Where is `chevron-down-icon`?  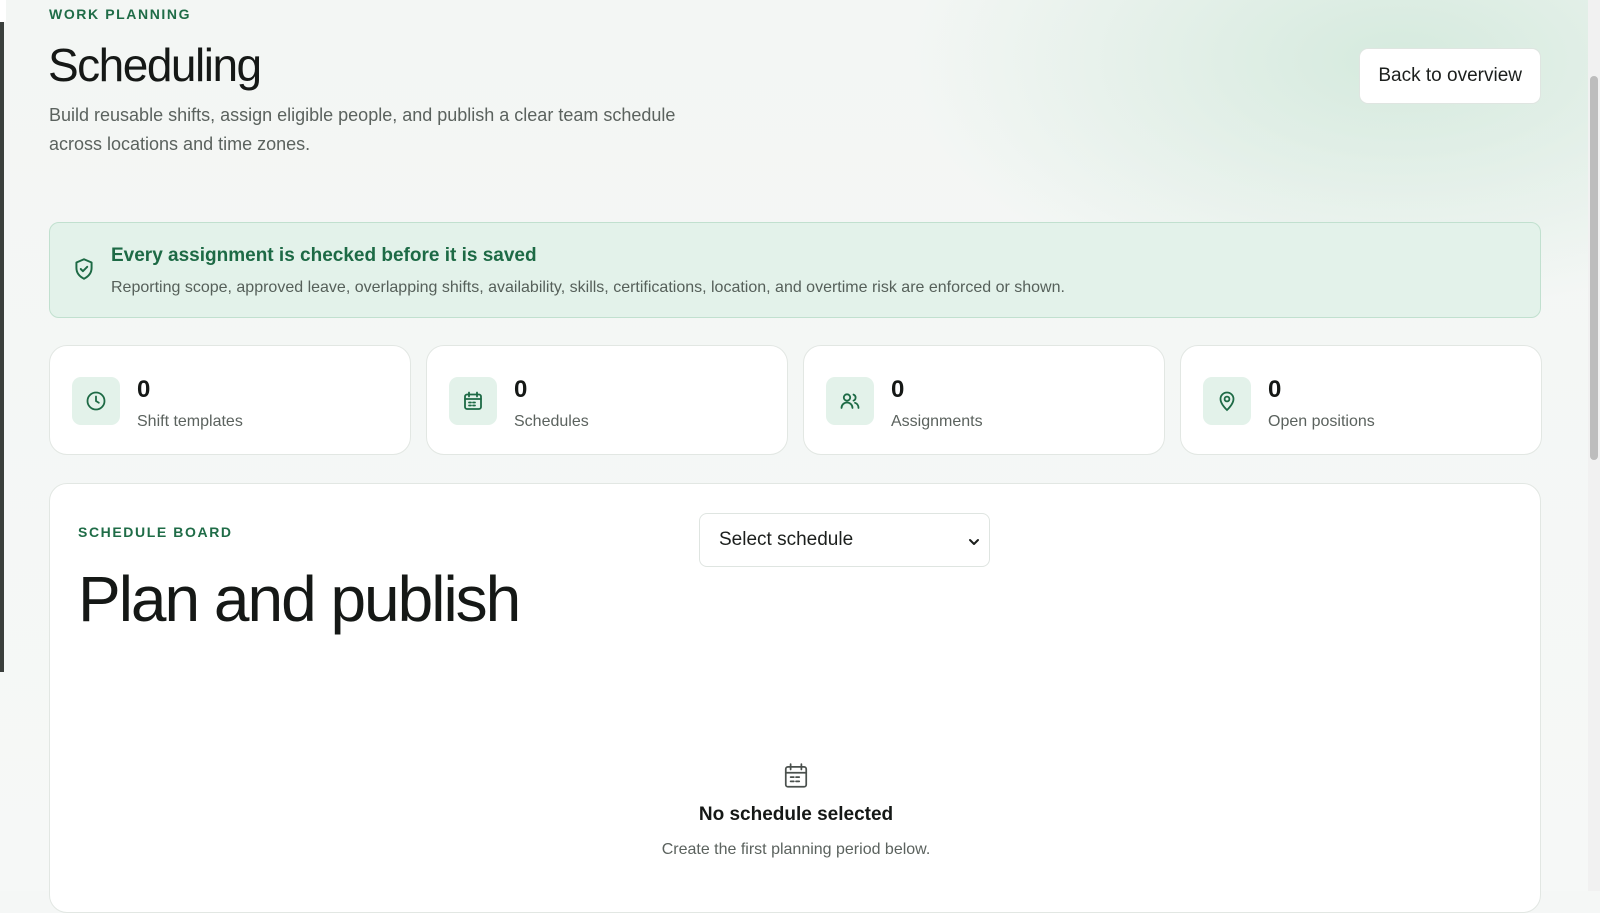 chevron-down-icon is located at coordinates (974, 540).